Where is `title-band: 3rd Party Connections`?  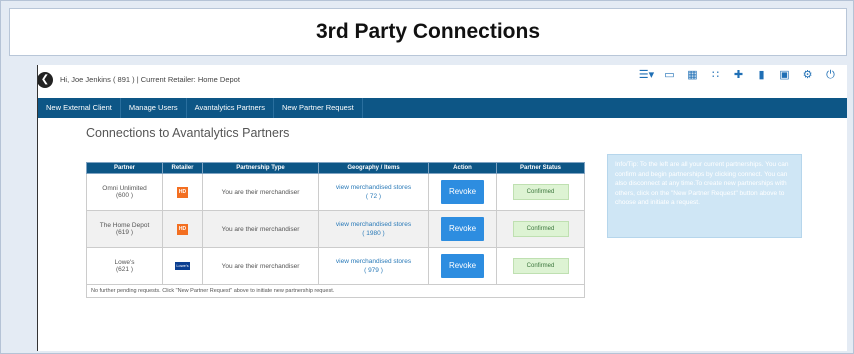 title-band: 3rd Party Connections is located at coordinates (428, 32).